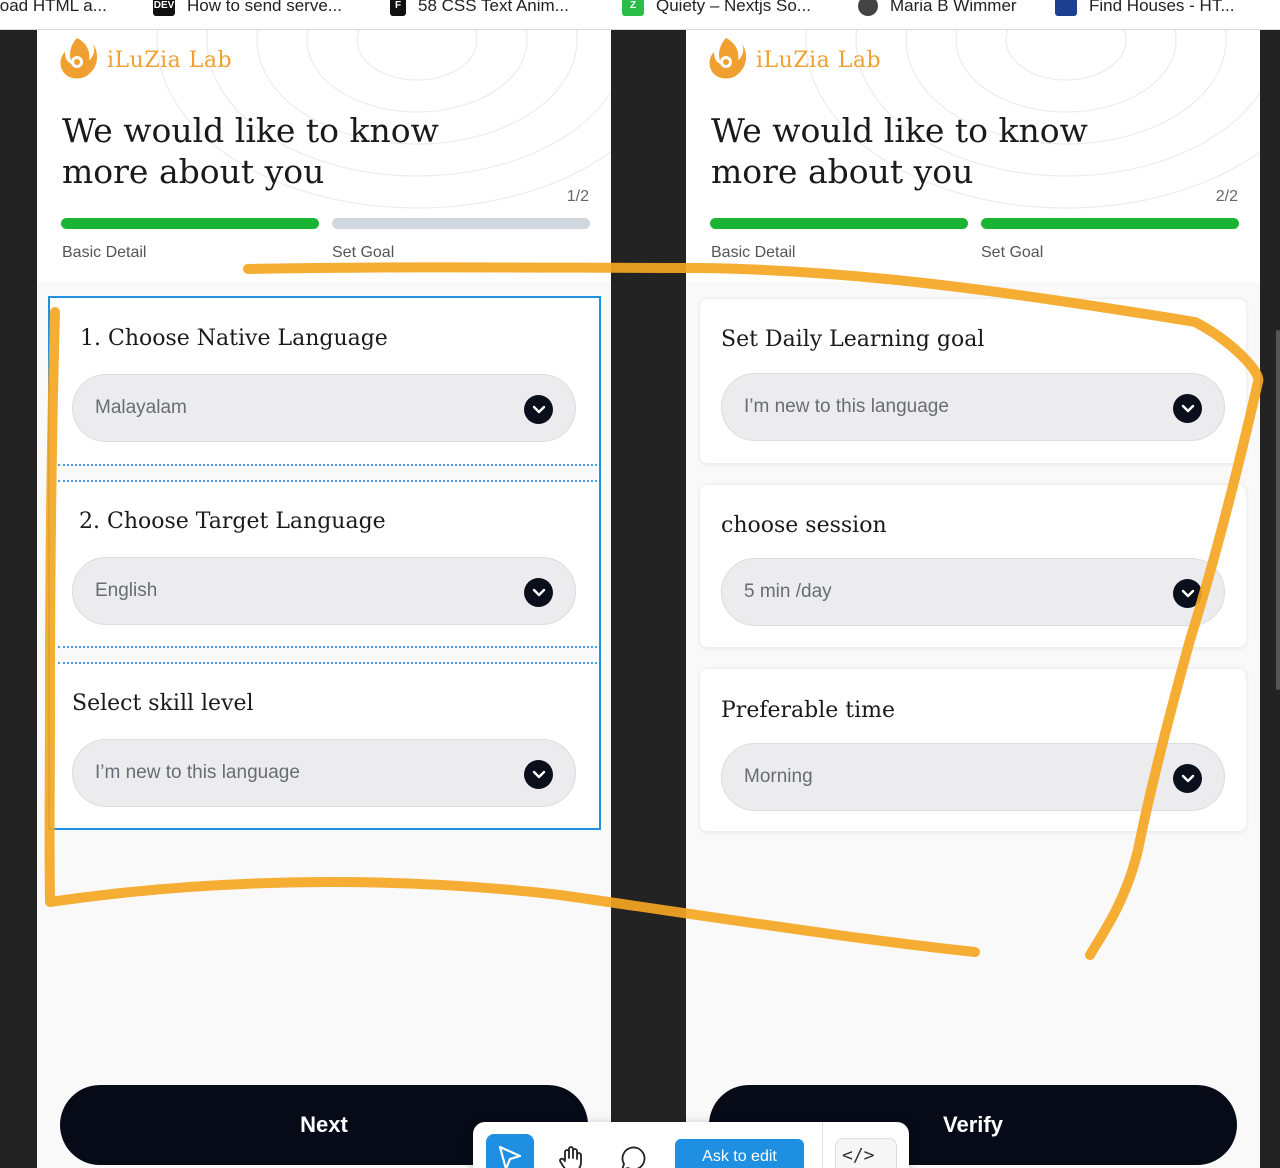 The height and width of the screenshot is (1168, 1280). Describe the element at coordinates (973, 777) in the screenshot. I see `preferable-time-select: Morning` at that location.